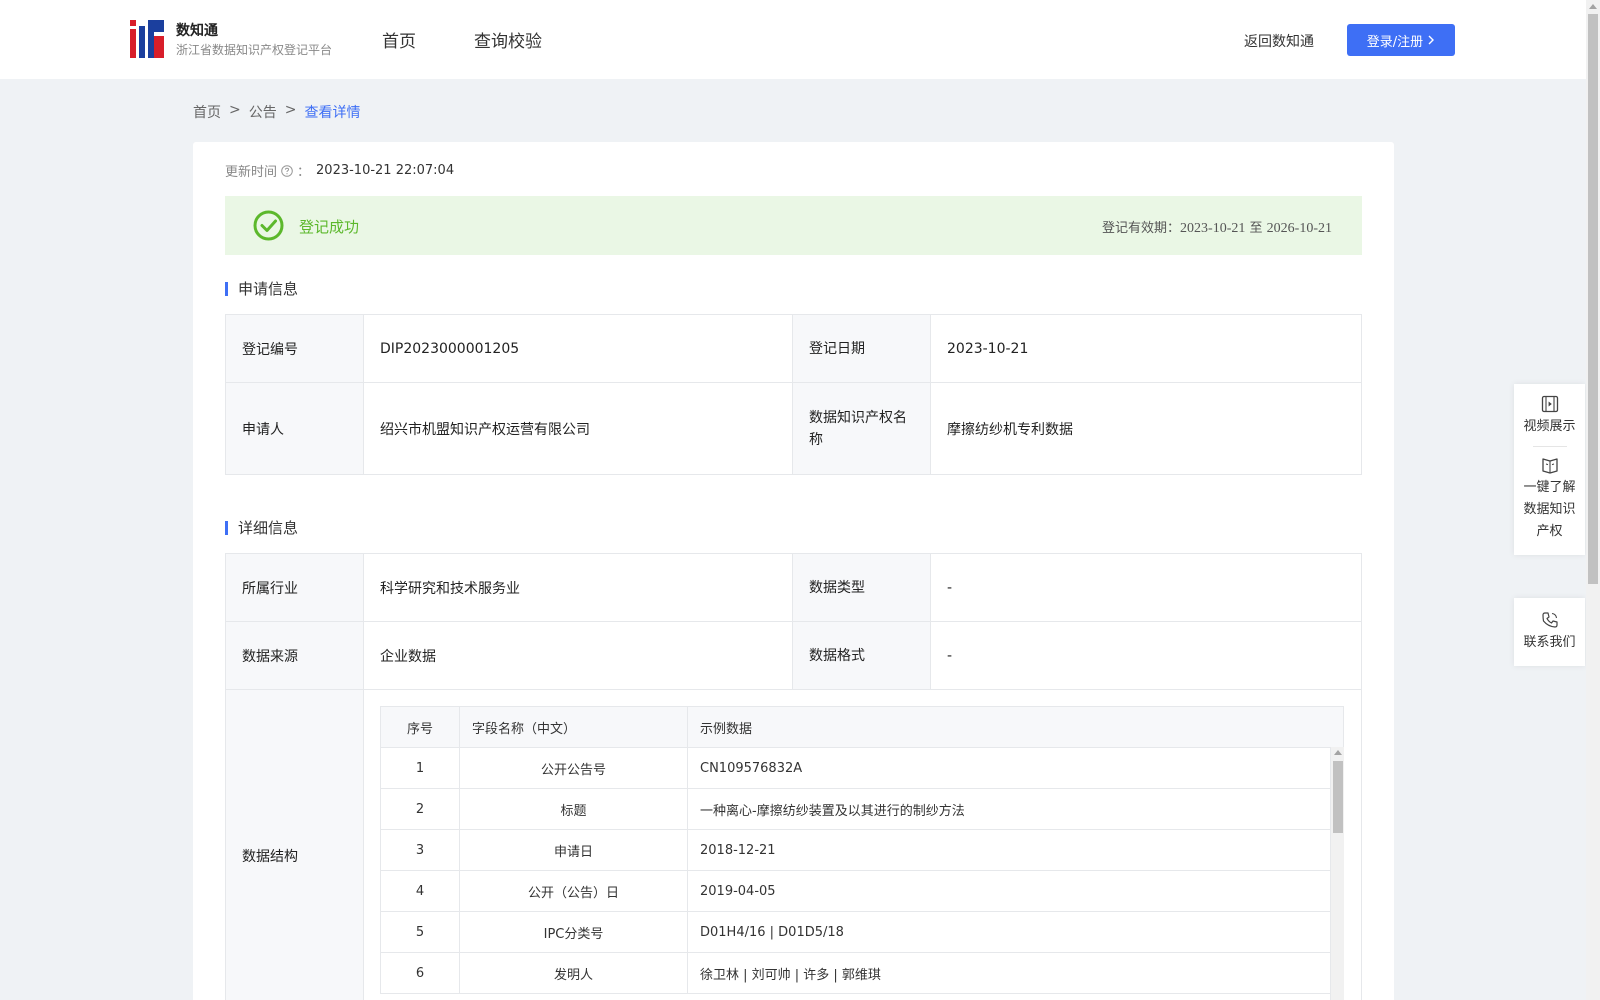 Image resolution: width=1600 pixels, height=1000 pixels. I want to click on video-showcase-label: 视频展示, so click(1549, 426).